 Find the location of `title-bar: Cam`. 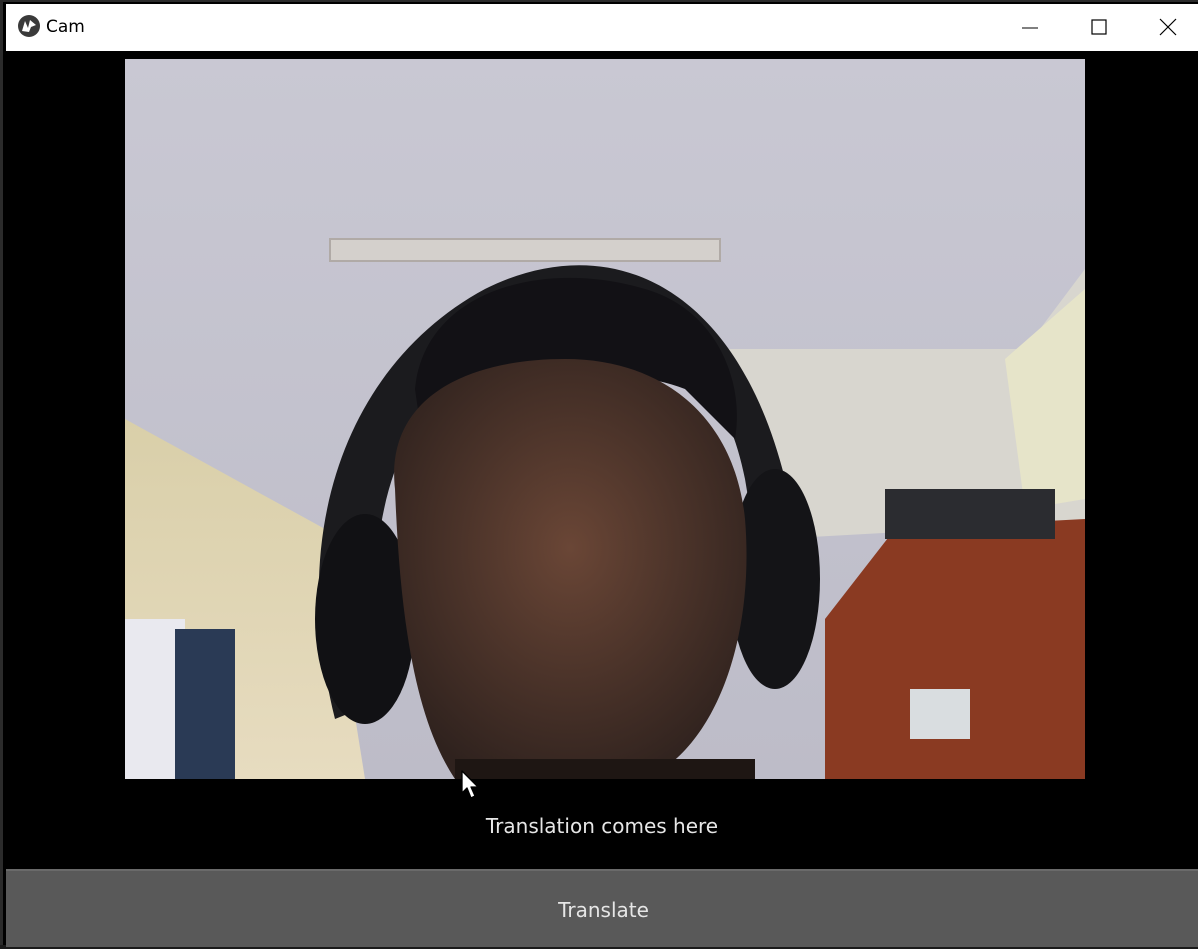

title-bar: Cam is located at coordinates (602, 27).